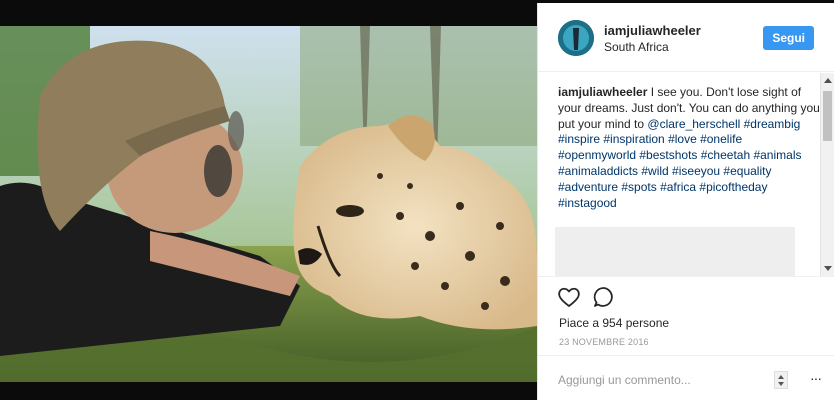 The image size is (834, 400). Describe the element at coordinates (693, 124) in the screenshot. I see `caption-mention: @clare_herschell` at that location.